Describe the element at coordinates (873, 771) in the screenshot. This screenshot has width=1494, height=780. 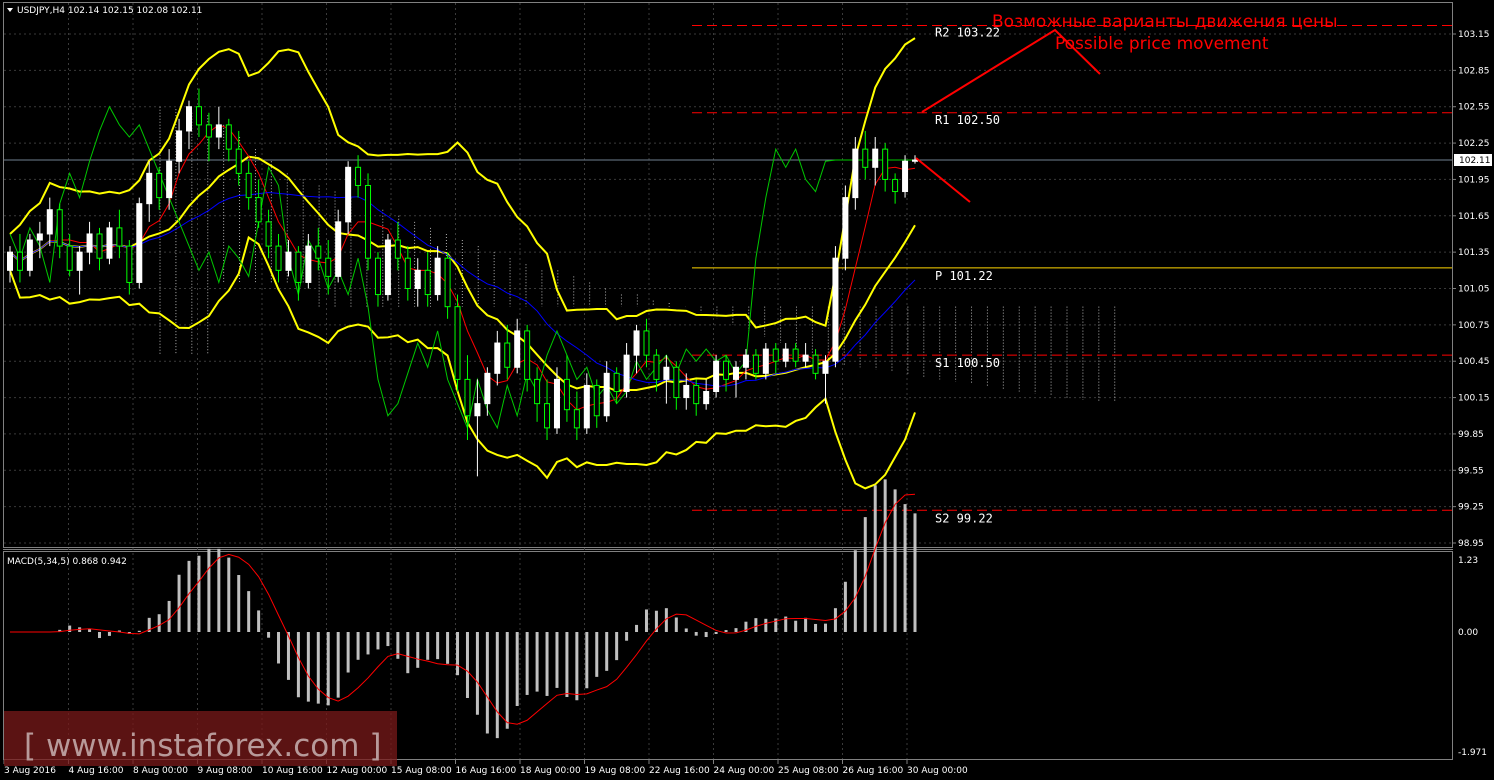
I see `x-tick-label: 26 Aug 16:00` at that location.